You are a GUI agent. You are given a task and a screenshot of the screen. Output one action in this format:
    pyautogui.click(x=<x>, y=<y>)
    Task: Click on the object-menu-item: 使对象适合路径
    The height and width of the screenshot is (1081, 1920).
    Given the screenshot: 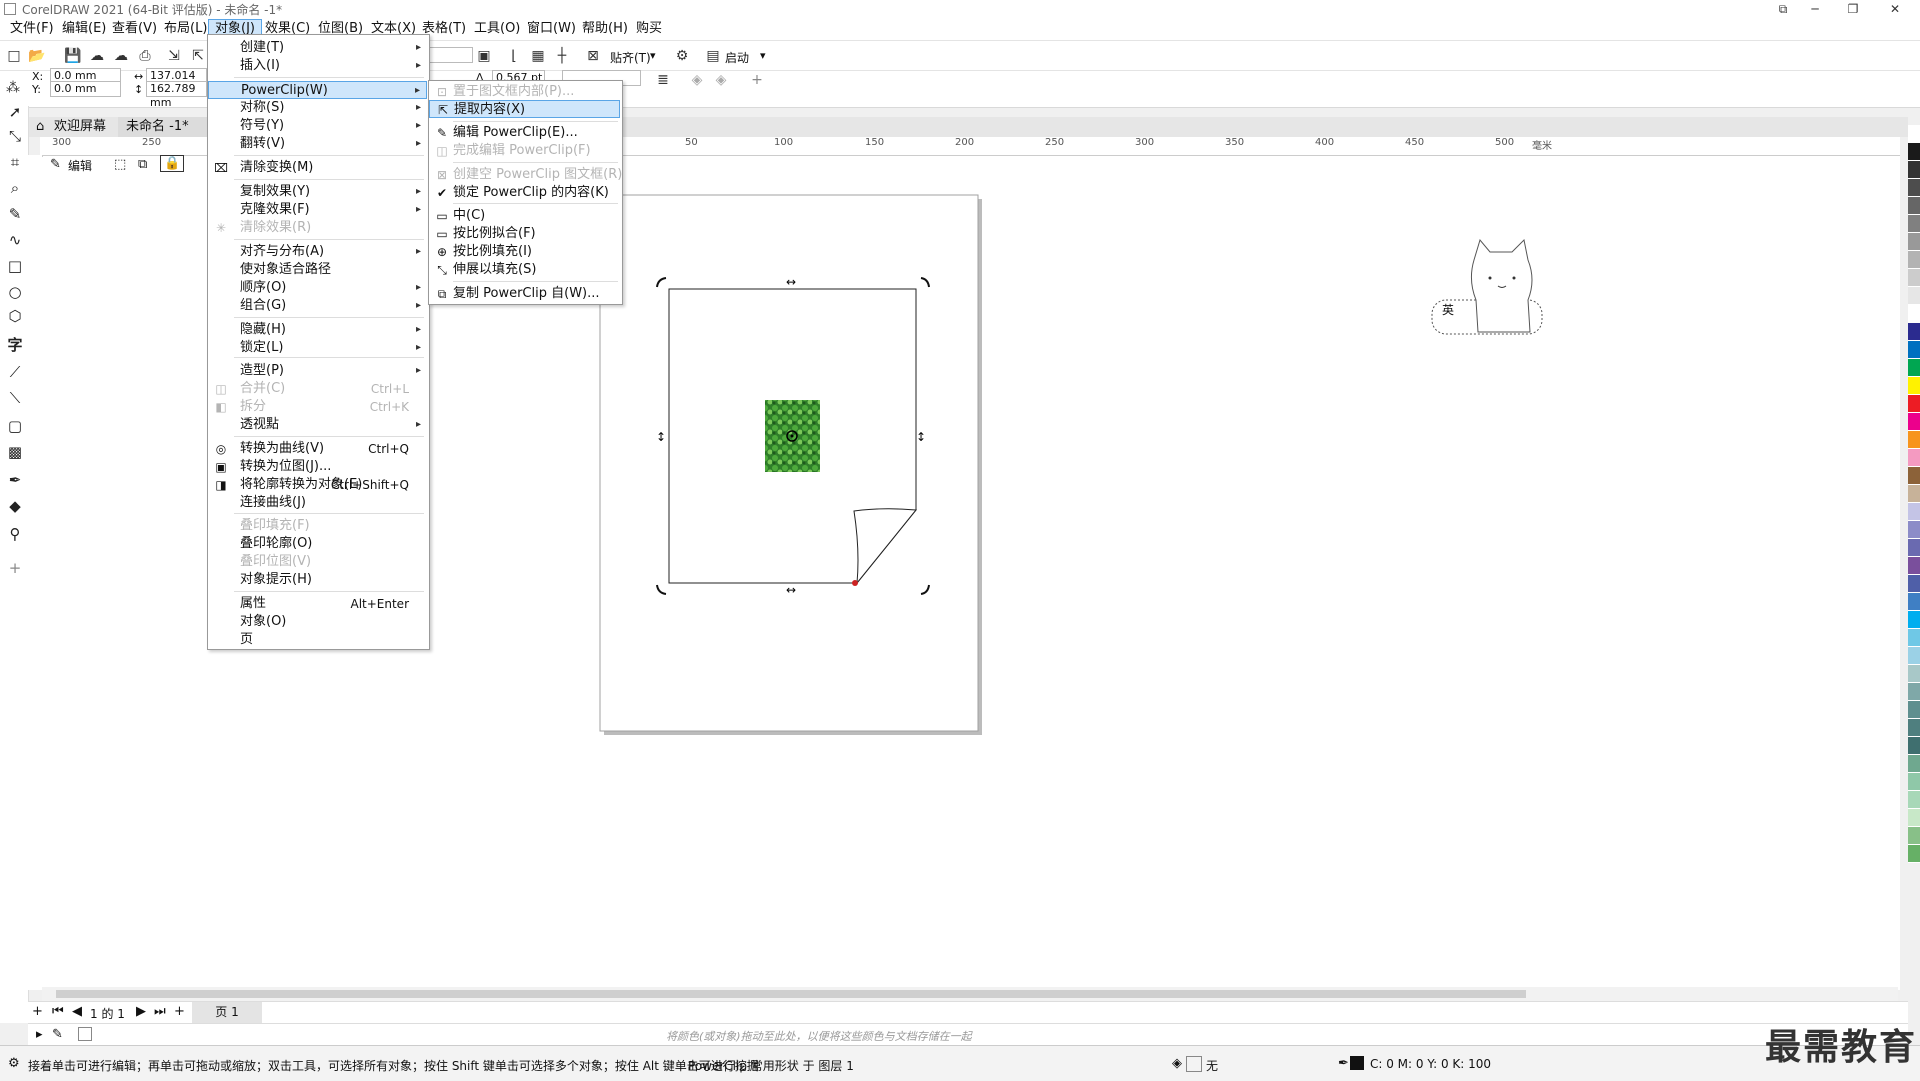 What is the action you would take?
    pyautogui.click(x=317, y=270)
    